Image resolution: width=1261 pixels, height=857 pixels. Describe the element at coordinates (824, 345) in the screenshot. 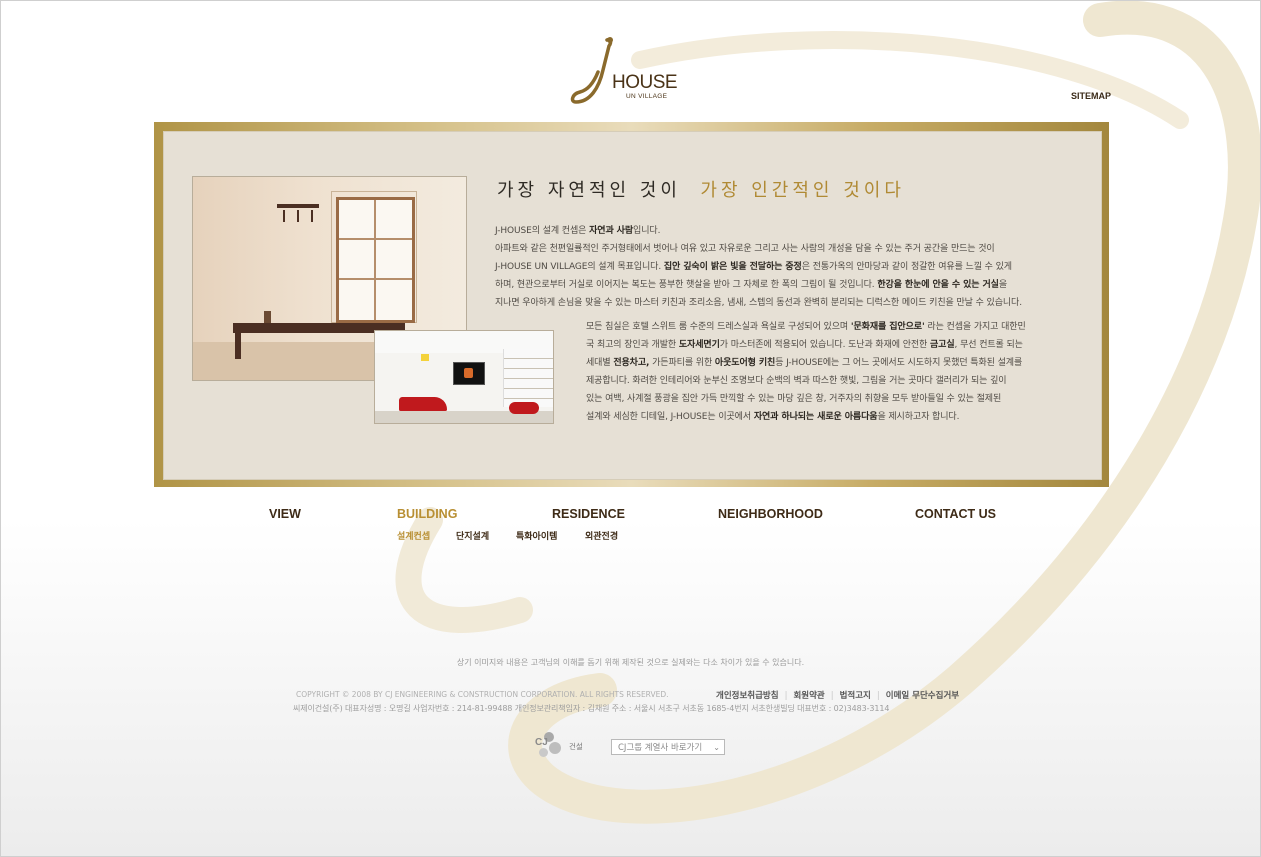

I see `paragraph-text: 가 마스터존에 적용되어 있습니다. 도난과 화재에 안전한` at that location.